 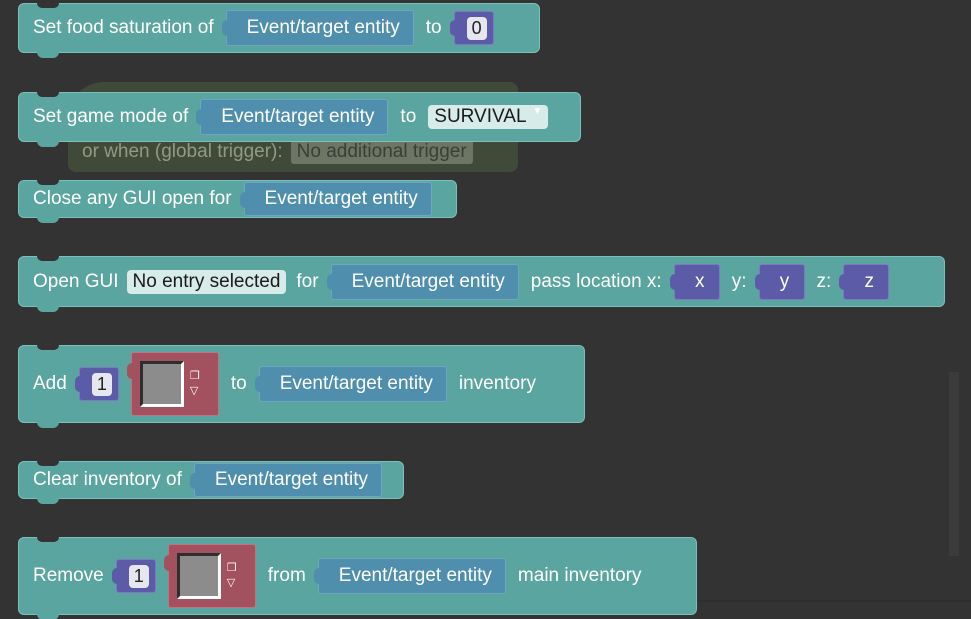 What do you see at coordinates (779, 281) in the screenshot?
I see `y-input: y` at bounding box center [779, 281].